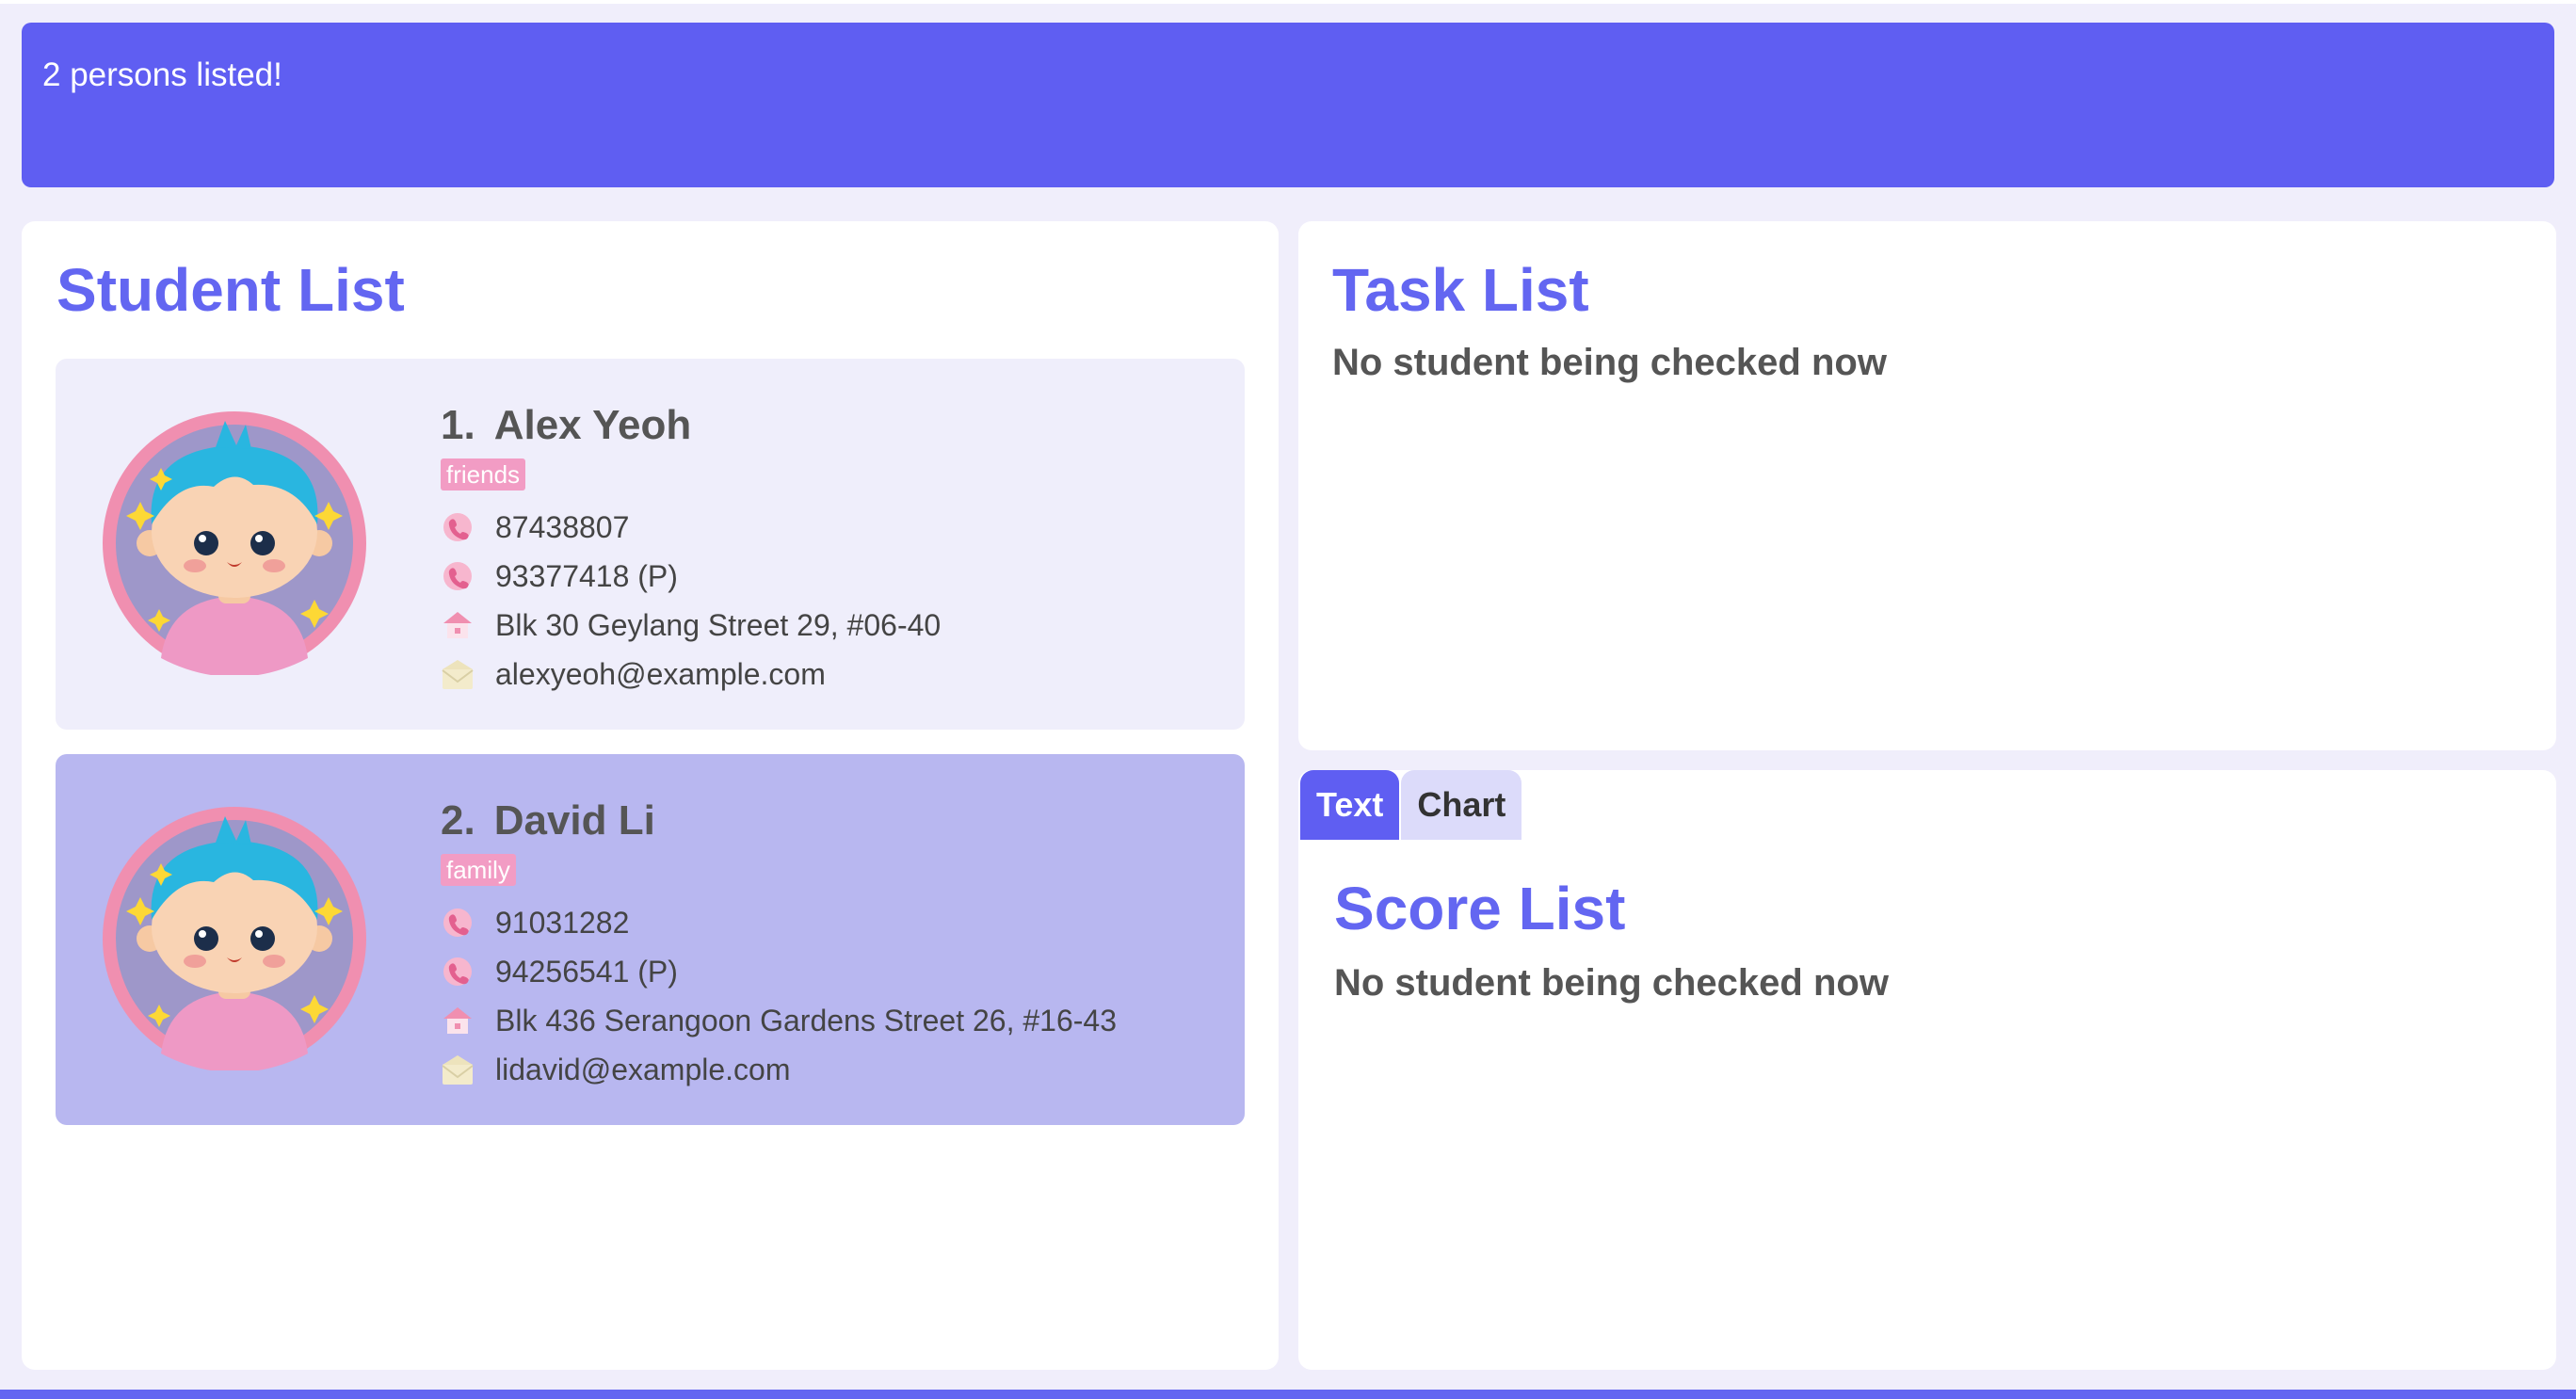 The image size is (2576, 1399). I want to click on student-index: 1., so click(458, 425).